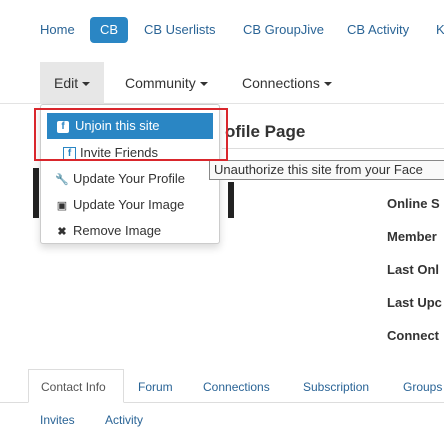 Image resolution: width=444 pixels, height=433 pixels. Describe the element at coordinates (236, 387) in the screenshot. I see `tab-connections: Connections` at that location.